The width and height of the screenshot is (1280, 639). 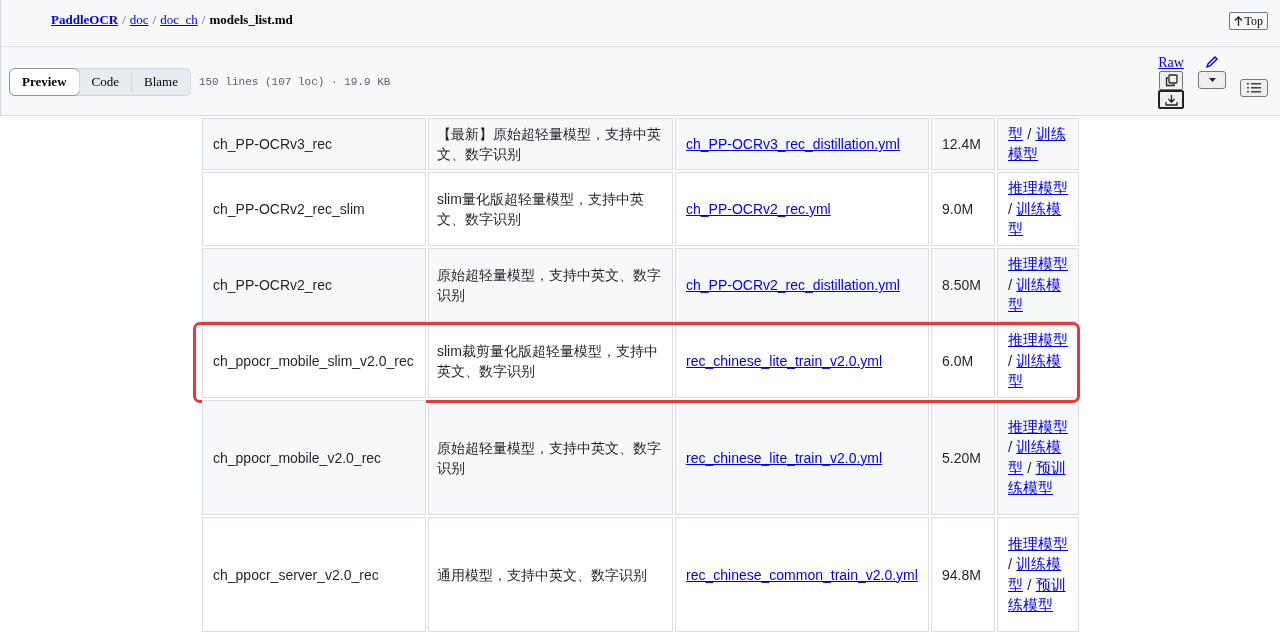 I want to click on description-cell: slim裁剪量化版超轻量模型，支持中英文、数字识别, so click(x=547, y=361).